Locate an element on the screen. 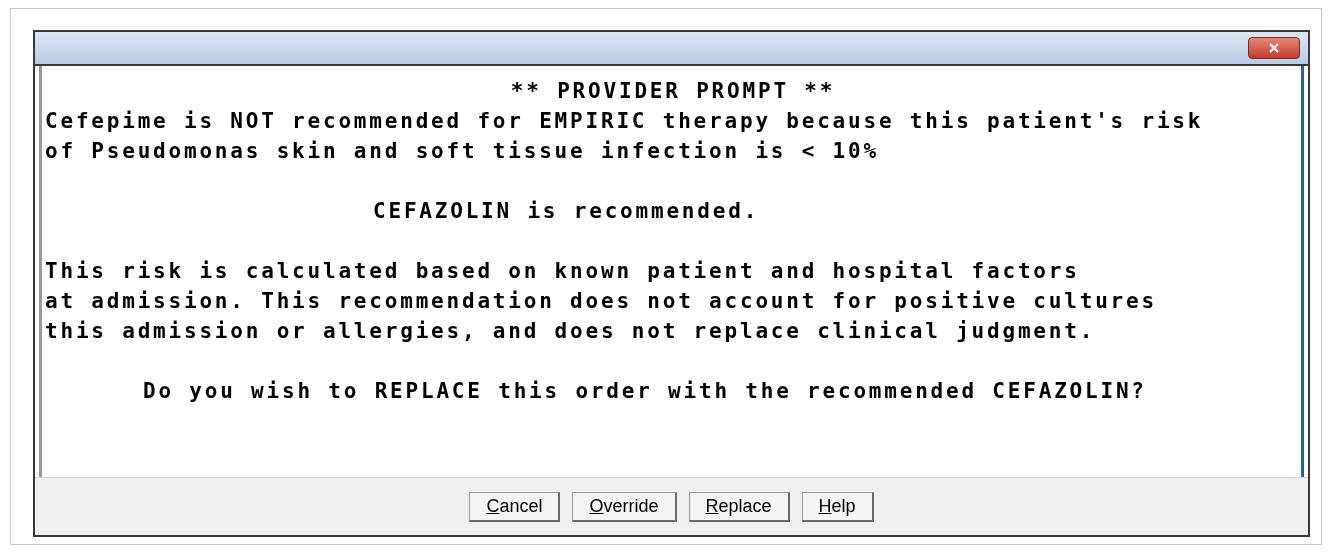 The image size is (1334, 552). close-button is located at coordinates (1274, 48).